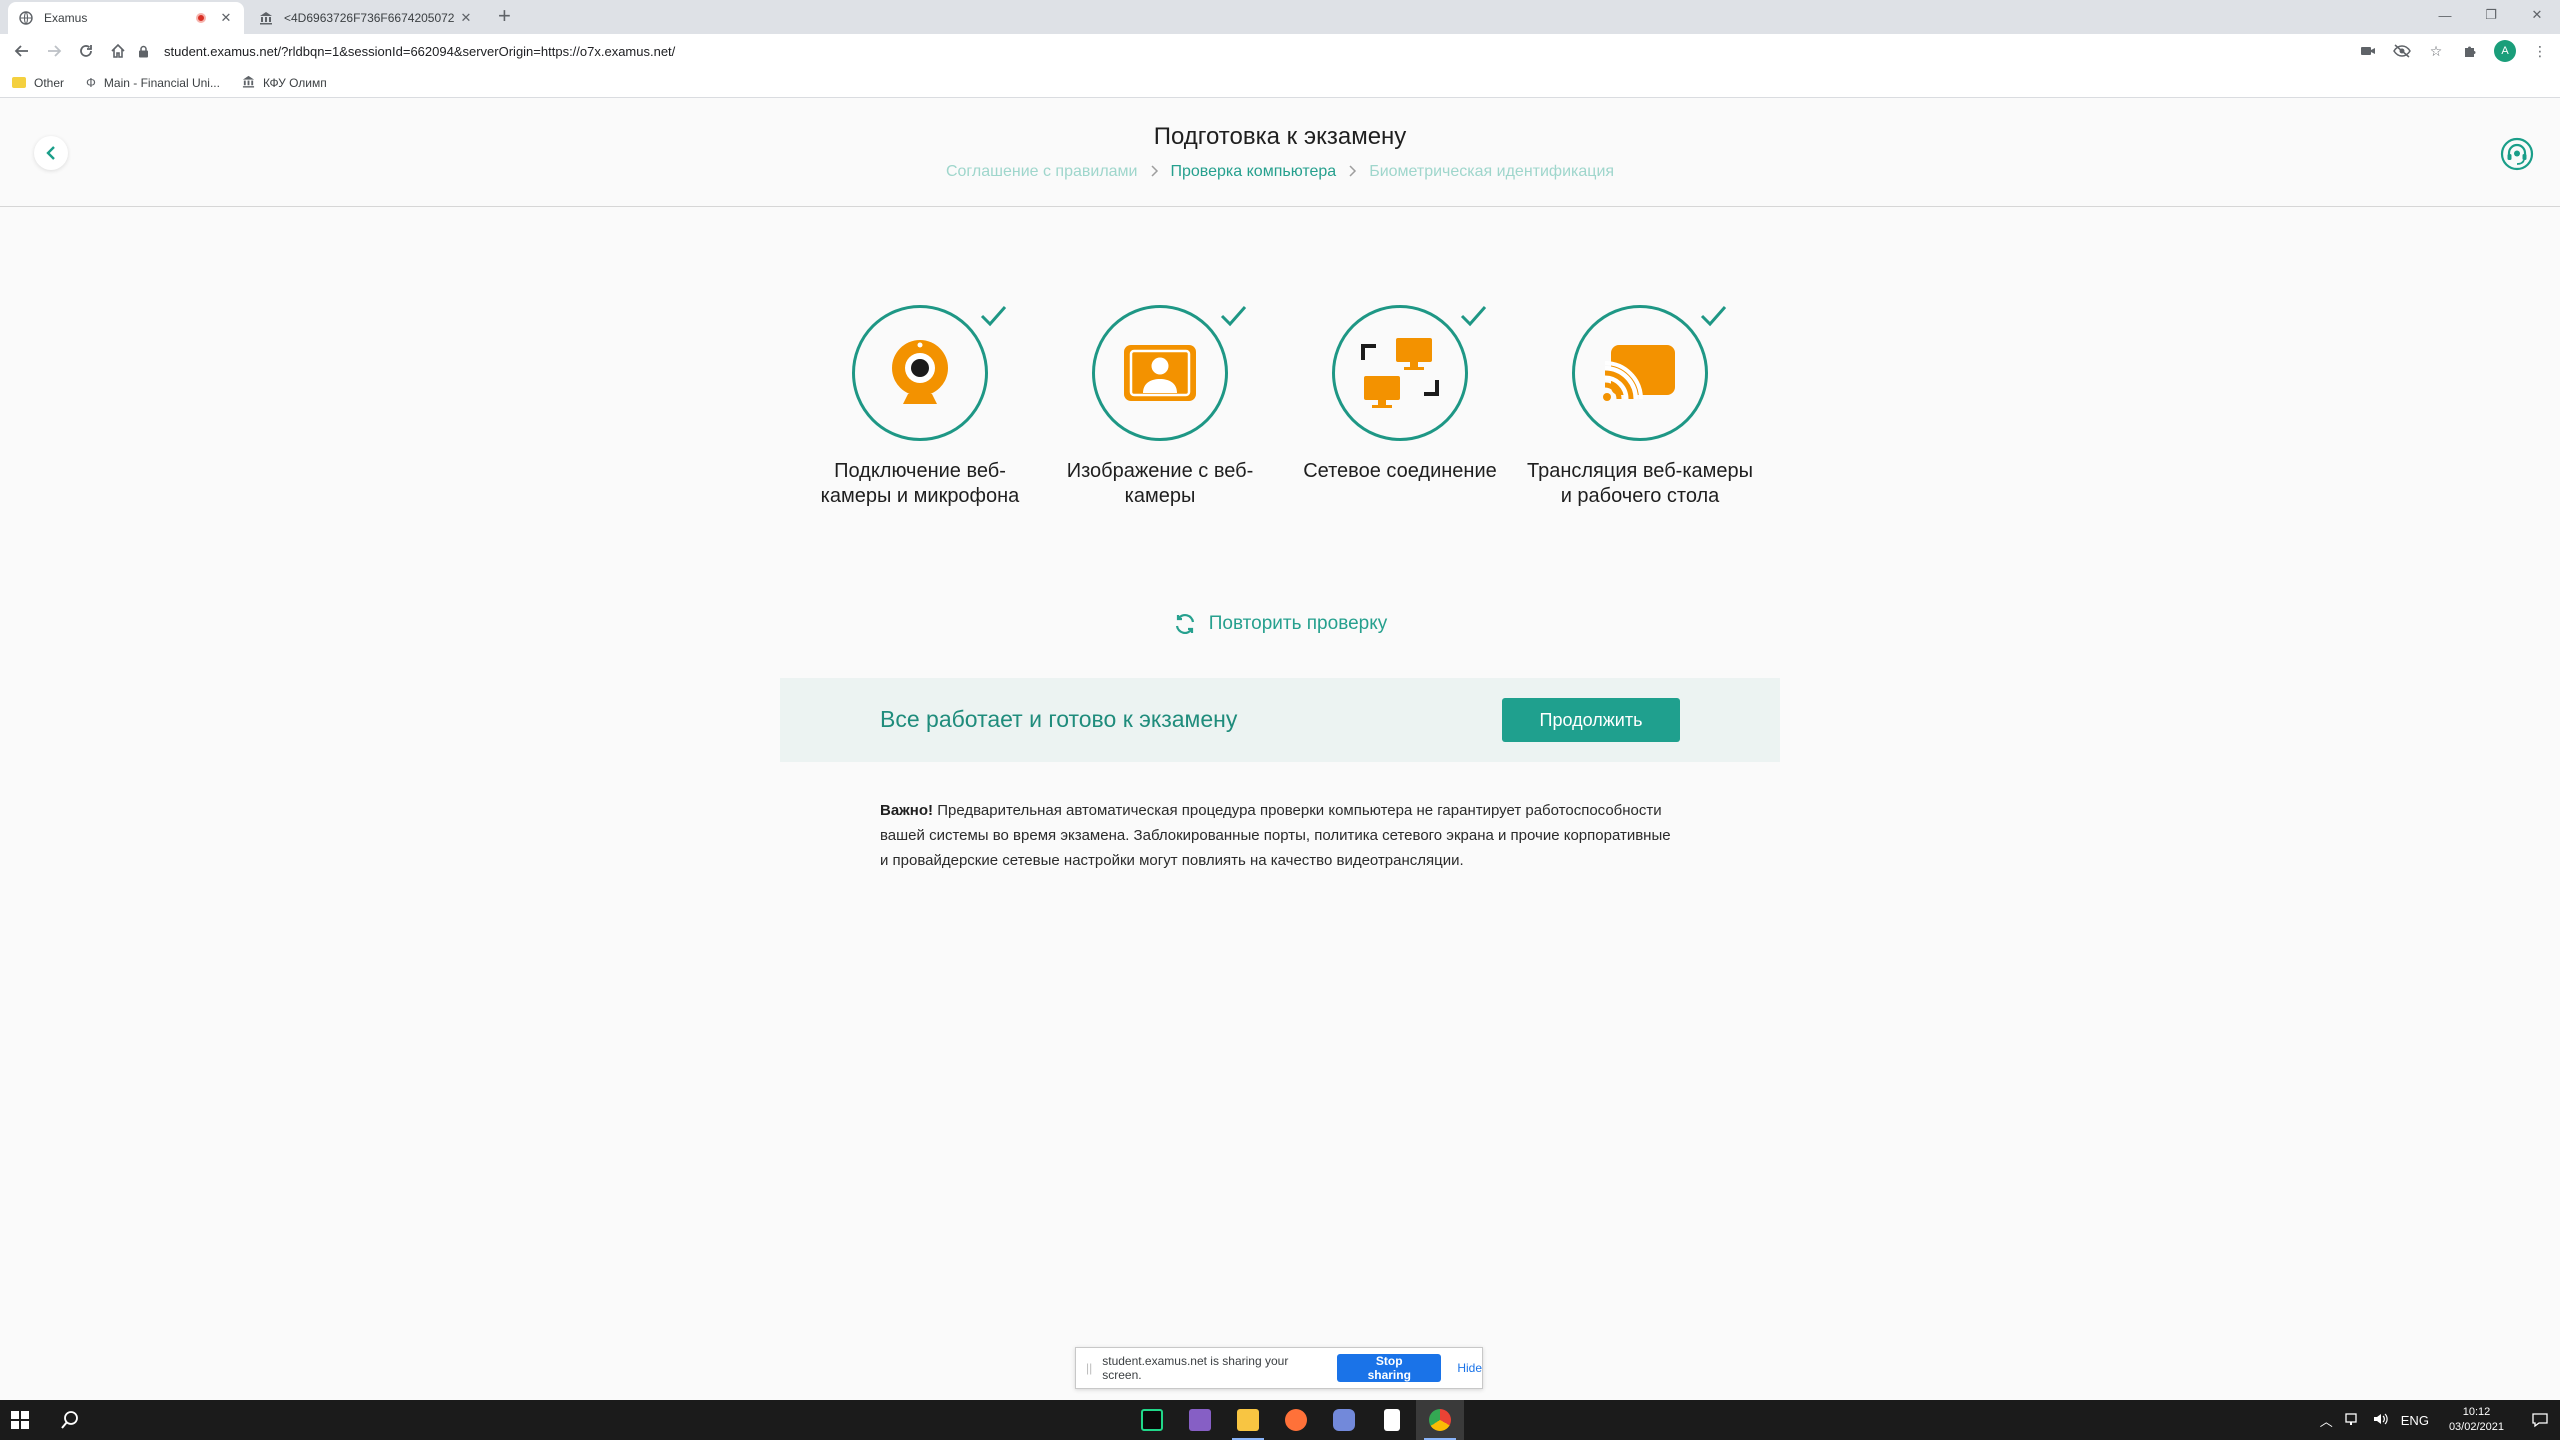 This screenshot has width=2560, height=1440. Describe the element at coordinates (1253, 171) in the screenshot. I see `step-computer-check: Проверка компьютера` at that location.